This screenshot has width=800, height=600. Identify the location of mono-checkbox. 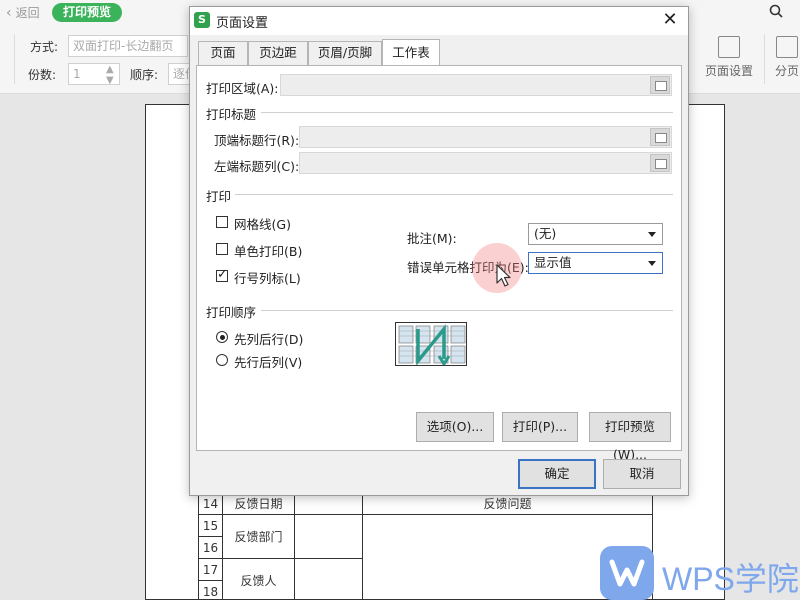
(222, 249).